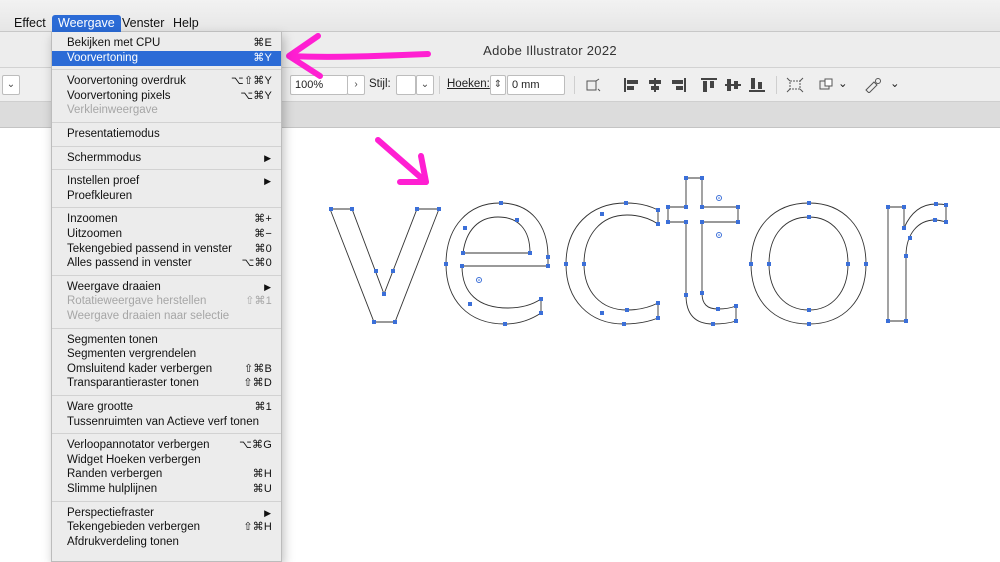 Image resolution: width=1000 pixels, height=562 pixels. I want to click on transform-icon, so click(593, 85).